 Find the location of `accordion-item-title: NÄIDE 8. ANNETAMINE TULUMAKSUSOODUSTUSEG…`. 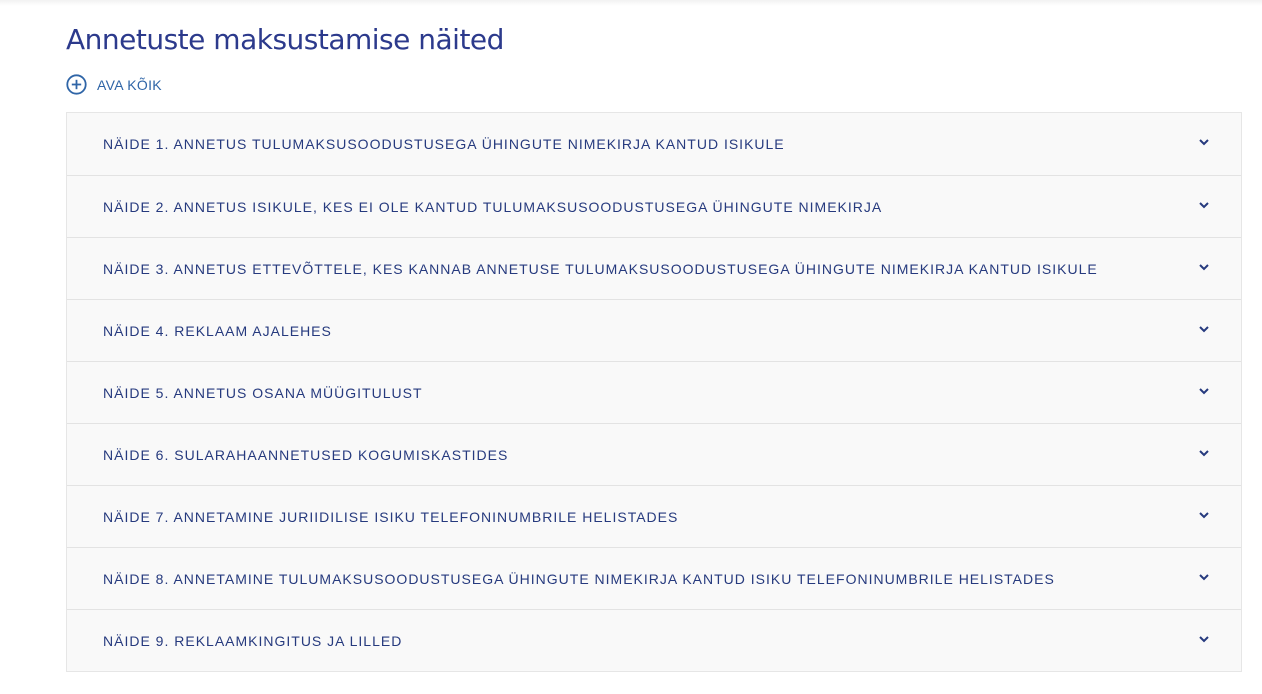

accordion-item-title: NÄIDE 8. ANNETAMINE TULUMAKSUSOODUSTUSEG… is located at coordinates (579, 578).